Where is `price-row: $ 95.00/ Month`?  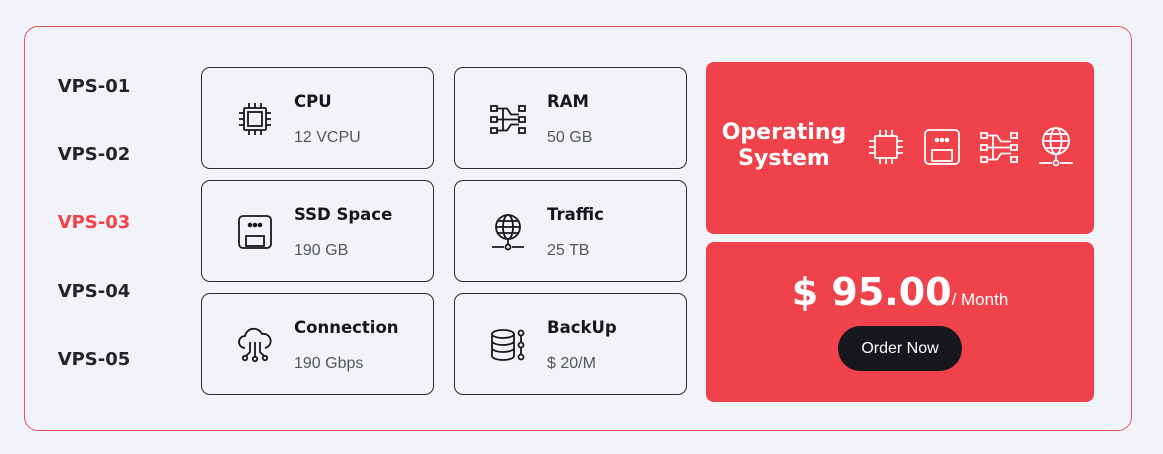 price-row: $ 95.00/ Month is located at coordinates (900, 292).